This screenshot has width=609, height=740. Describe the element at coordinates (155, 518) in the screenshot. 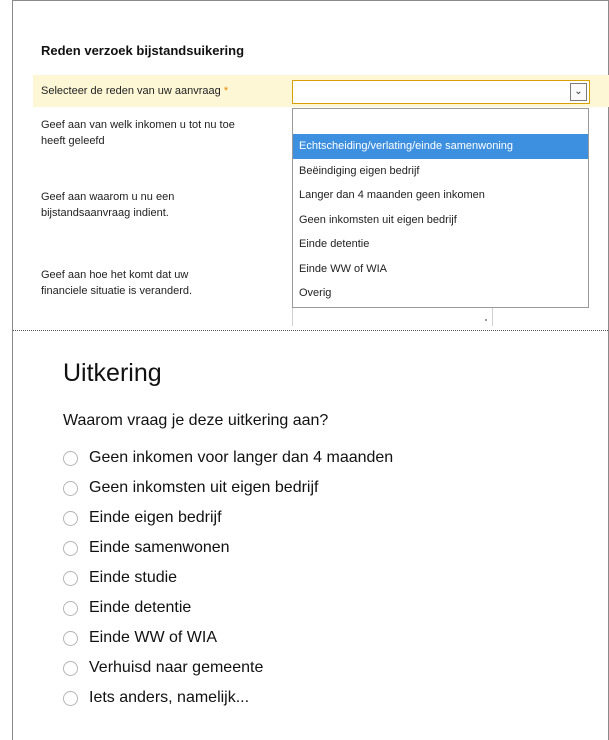

I see `radio-option-label: Einde eigen bedrijf` at that location.